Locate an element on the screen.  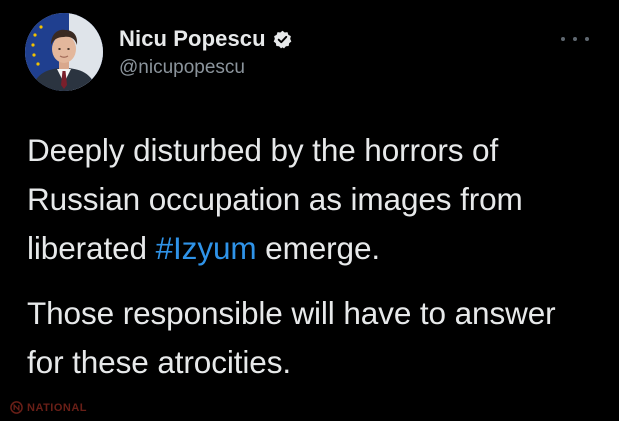
verified-badge-icon is located at coordinates (282, 39).